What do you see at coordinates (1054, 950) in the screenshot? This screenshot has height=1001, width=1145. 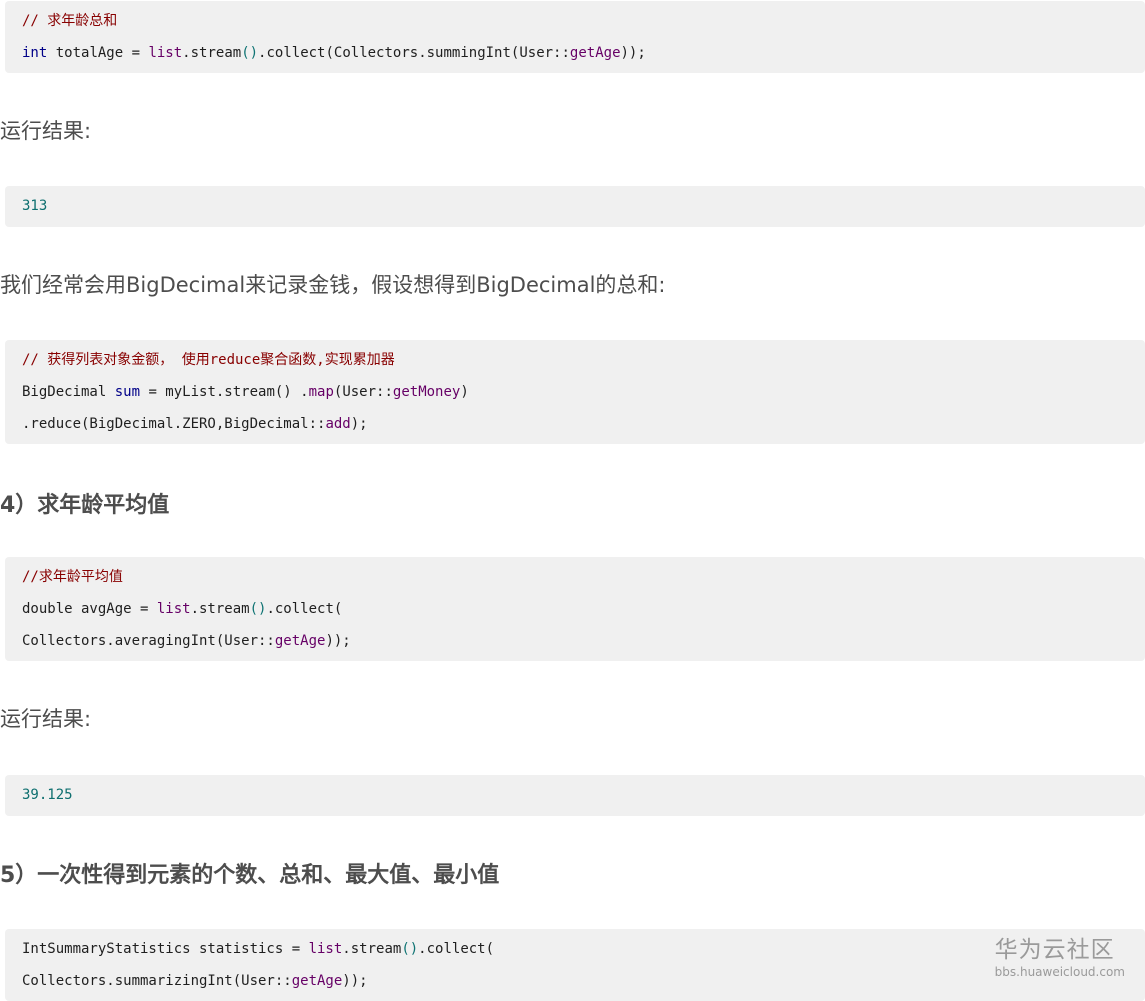 I see `watermark-title: 华为云社区` at bounding box center [1054, 950].